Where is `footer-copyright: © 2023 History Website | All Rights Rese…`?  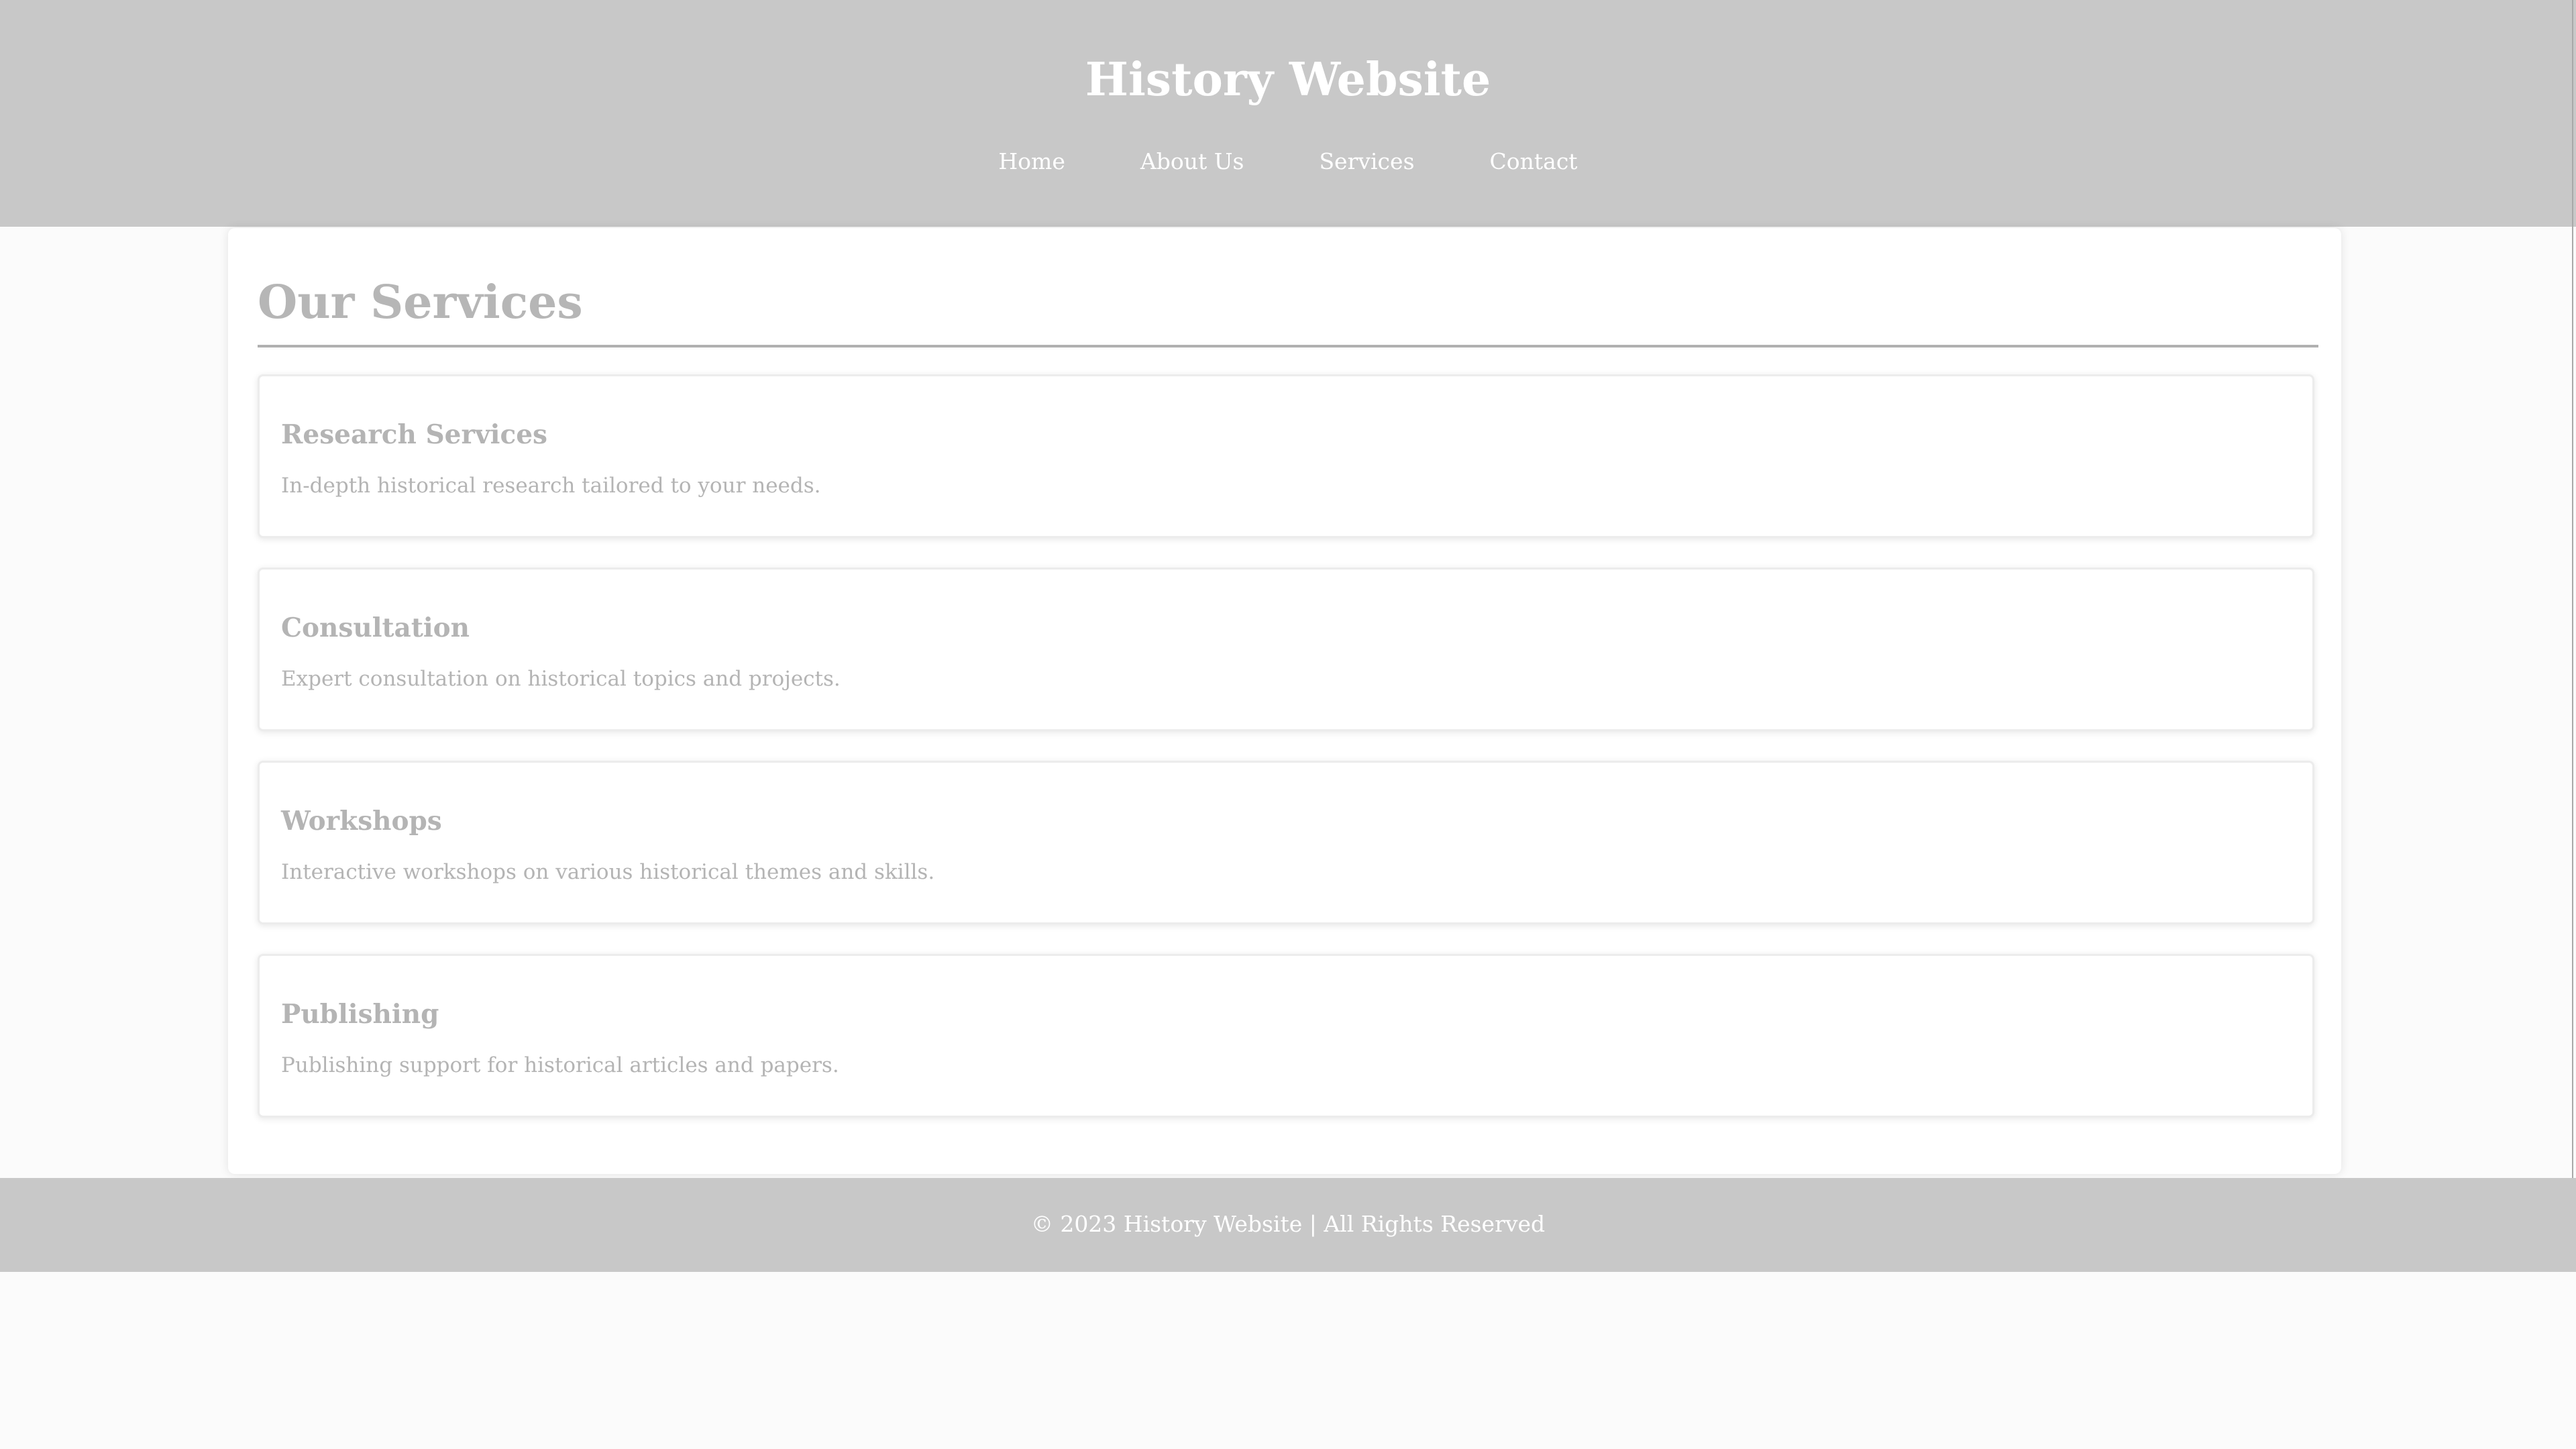
footer-copyright: © 2023 History Website | All Rights Rese… is located at coordinates (1288, 1224).